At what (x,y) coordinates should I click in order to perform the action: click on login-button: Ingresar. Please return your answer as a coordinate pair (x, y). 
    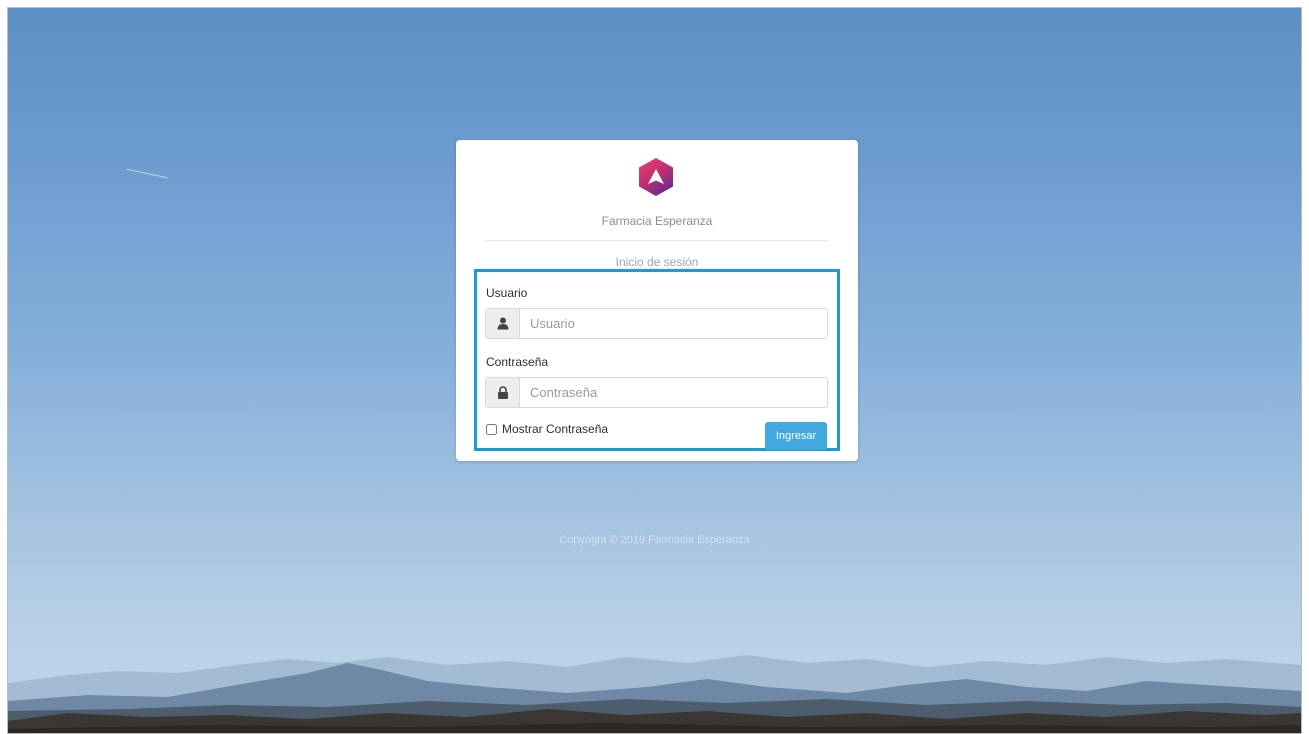
    Looking at the image, I should click on (796, 436).